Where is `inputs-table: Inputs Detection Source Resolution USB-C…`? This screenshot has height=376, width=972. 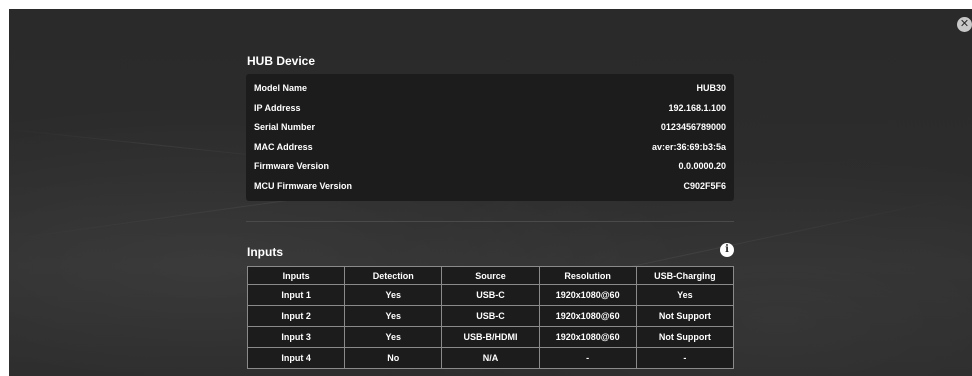
inputs-table: Inputs Detection Source Resolution USB-C… is located at coordinates (490, 317).